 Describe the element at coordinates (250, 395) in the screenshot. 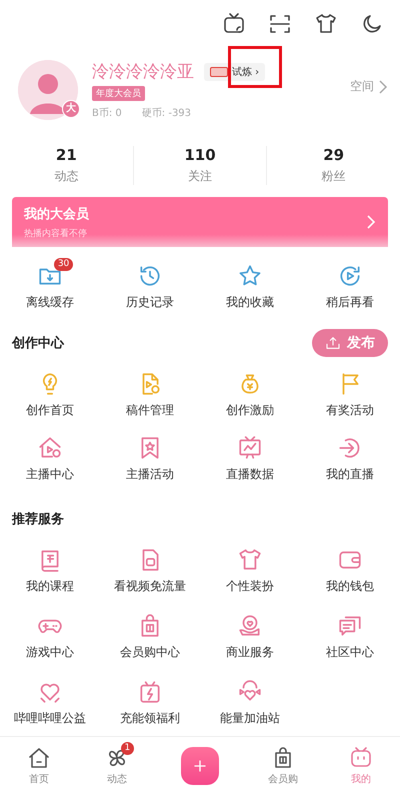

I see `menu-item: 创作激励` at that location.